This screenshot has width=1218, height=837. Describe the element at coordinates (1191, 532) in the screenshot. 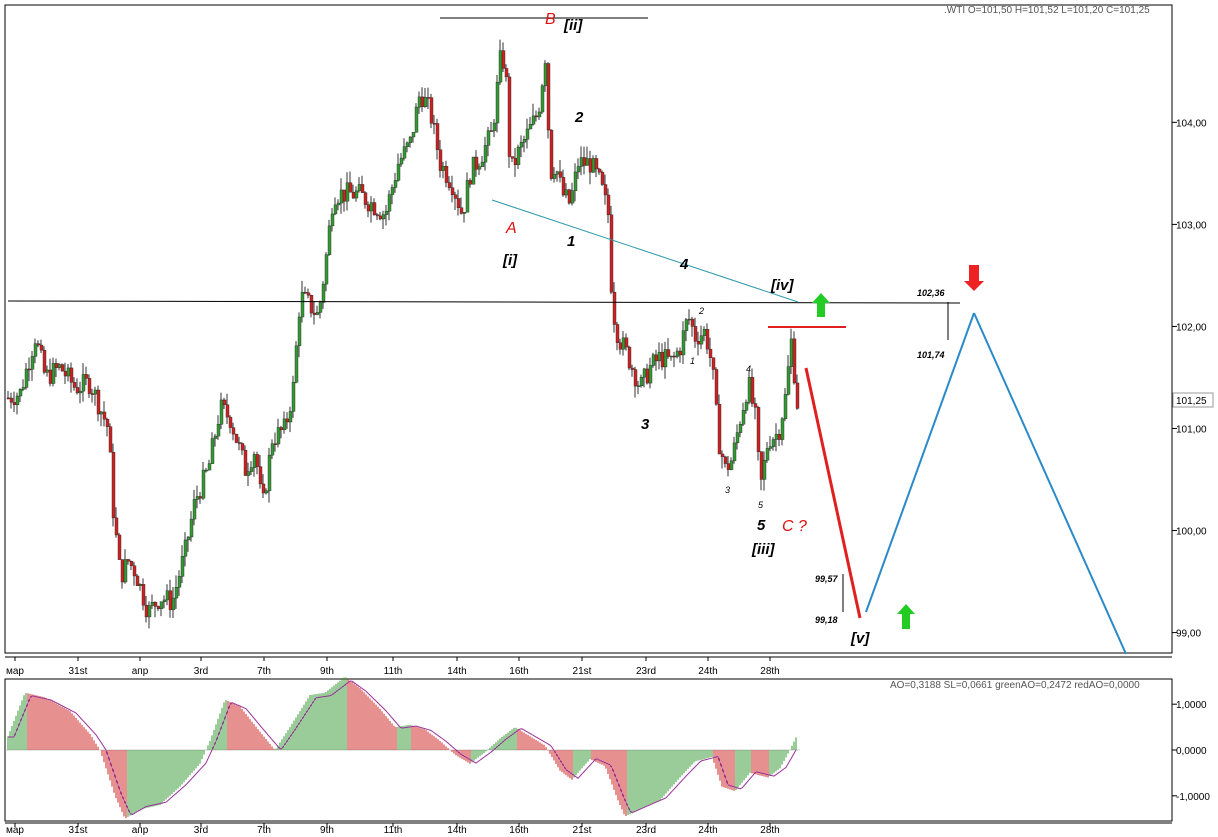

I see `y-tick-label: 100,00` at that location.